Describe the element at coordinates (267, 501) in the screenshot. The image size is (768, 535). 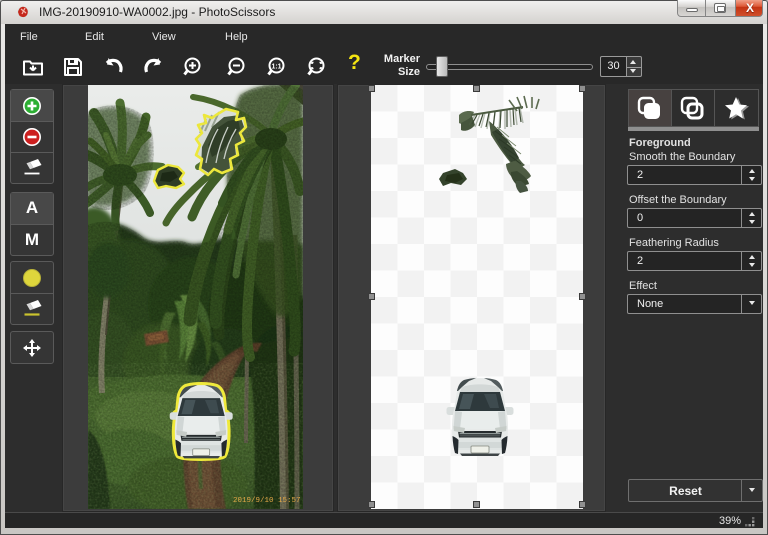
I see `svg-text: 2019/9/10 15:57` at that location.